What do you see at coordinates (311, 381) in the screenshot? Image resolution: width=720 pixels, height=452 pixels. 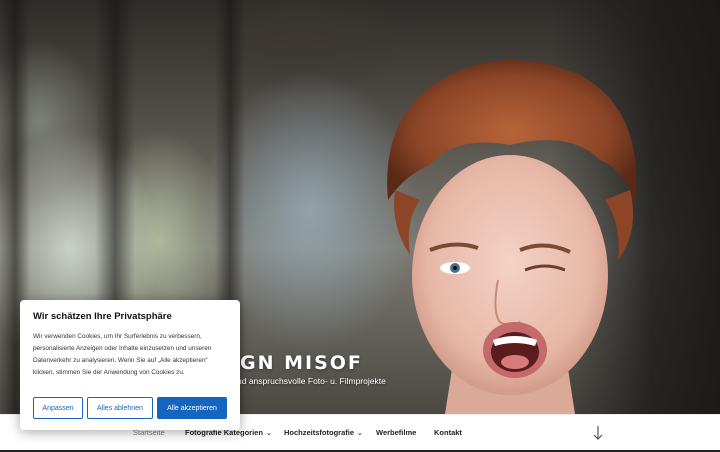 I see `site-tagline: nd anspruchsvolle Foto- u. Filmprojekte` at bounding box center [311, 381].